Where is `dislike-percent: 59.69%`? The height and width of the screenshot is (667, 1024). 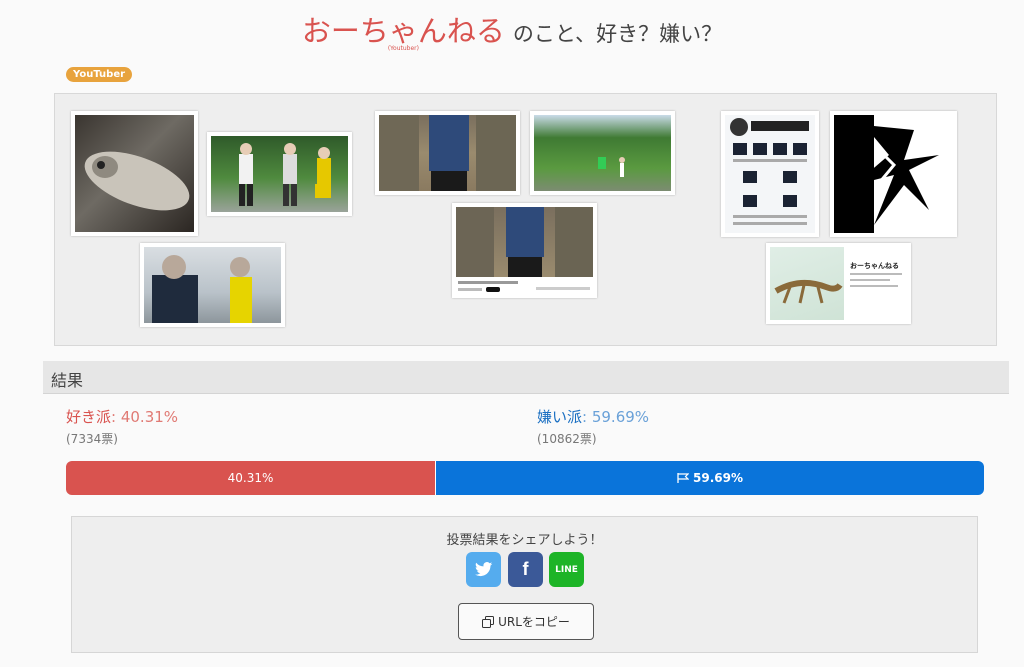
dislike-percent: 59.69% is located at coordinates (620, 417).